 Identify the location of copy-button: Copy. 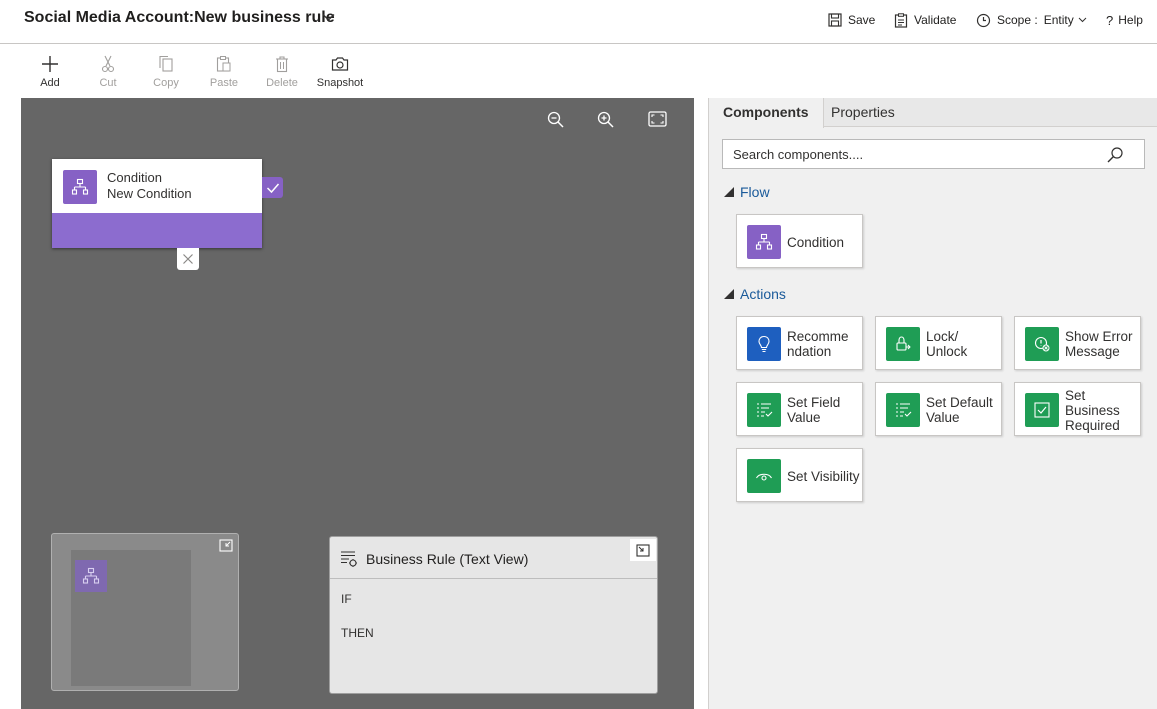
(166, 72).